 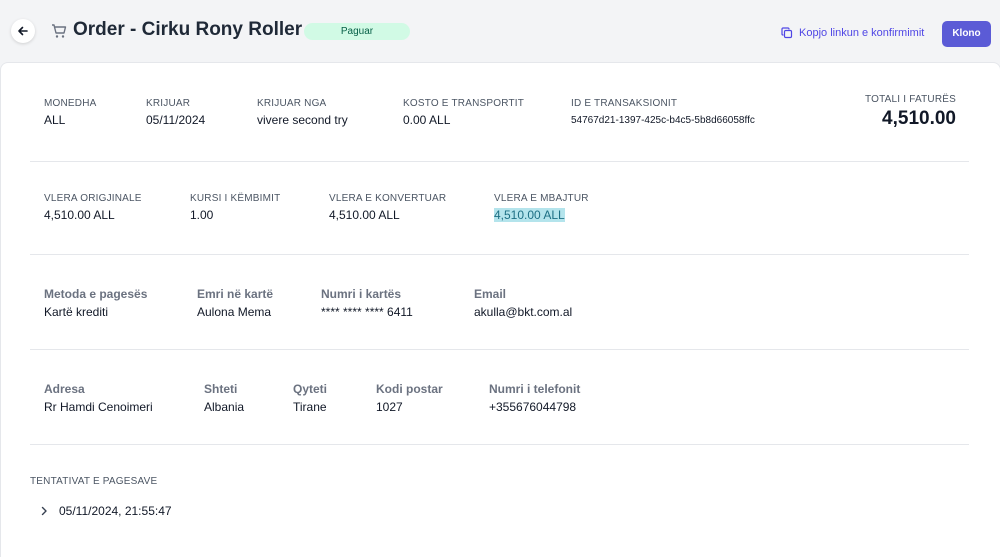 What do you see at coordinates (235, 294) in the screenshot?
I see `card-name-label: Emri në kartë` at bounding box center [235, 294].